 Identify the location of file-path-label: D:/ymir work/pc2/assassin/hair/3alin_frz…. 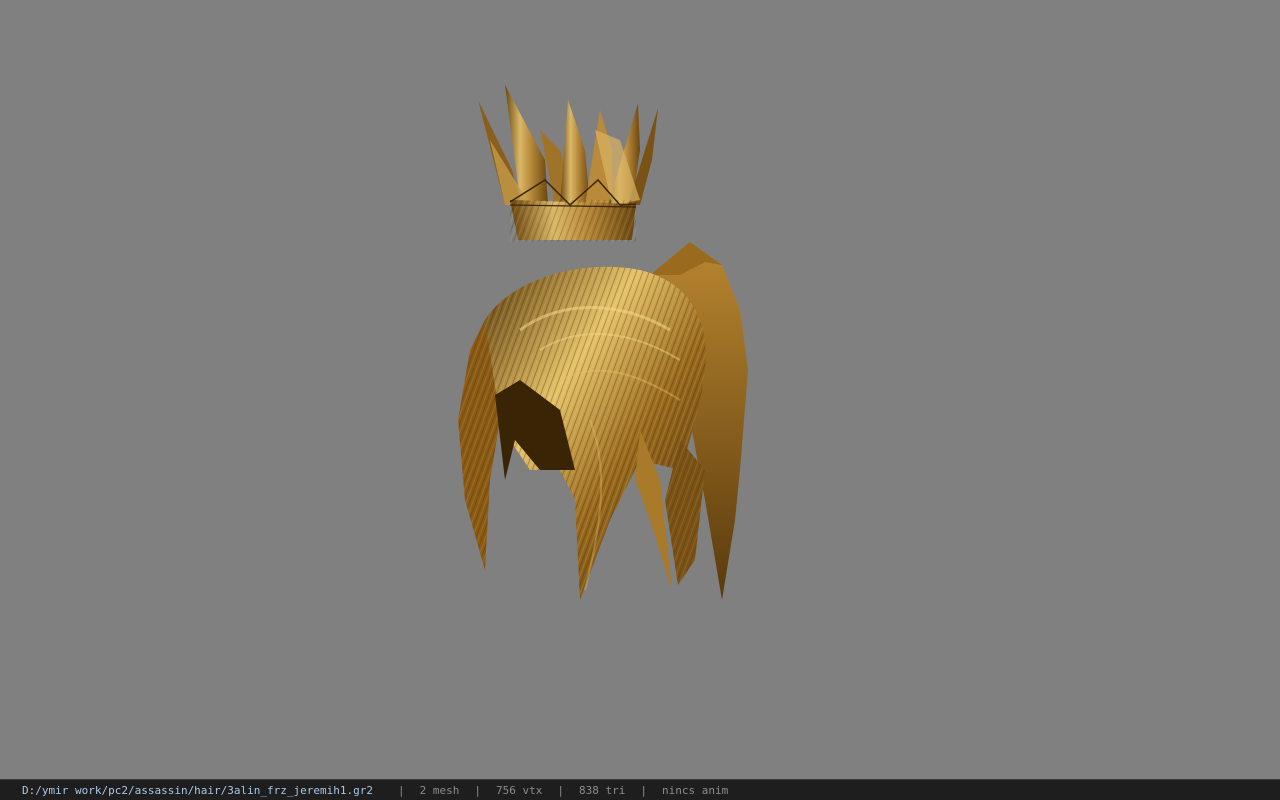
(197, 790).